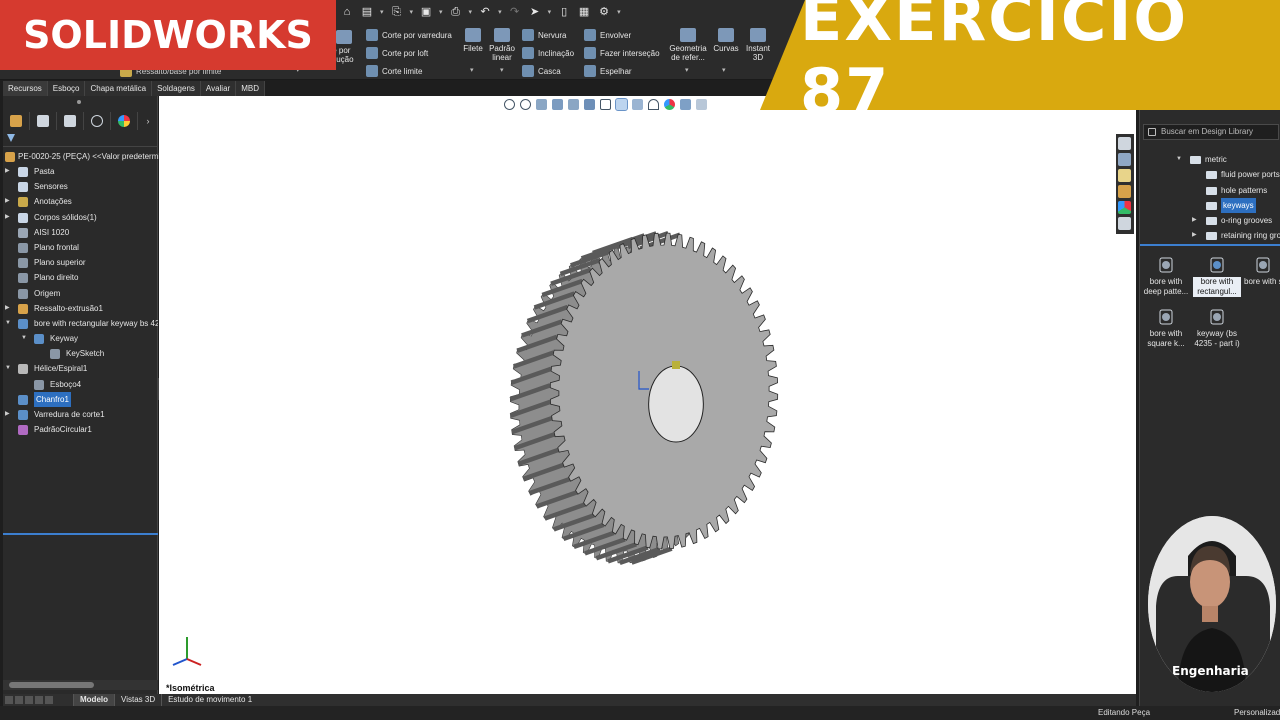  What do you see at coordinates (80, 293) in the screenshot?
I see `tree-node: Origem` at bounding box center [80, 293].